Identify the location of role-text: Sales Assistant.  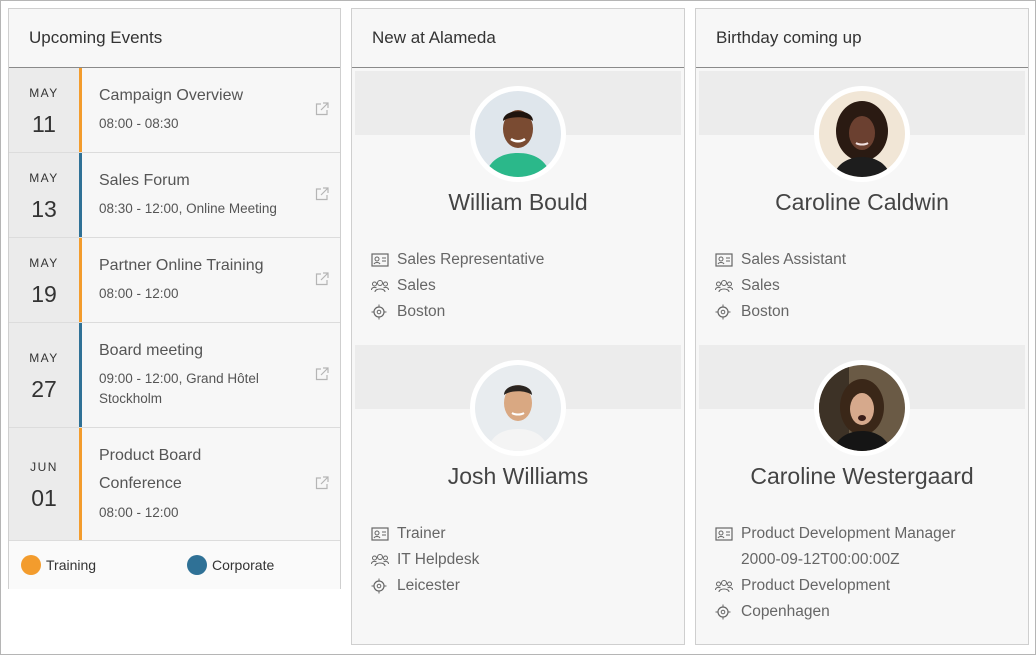
(794, 259).